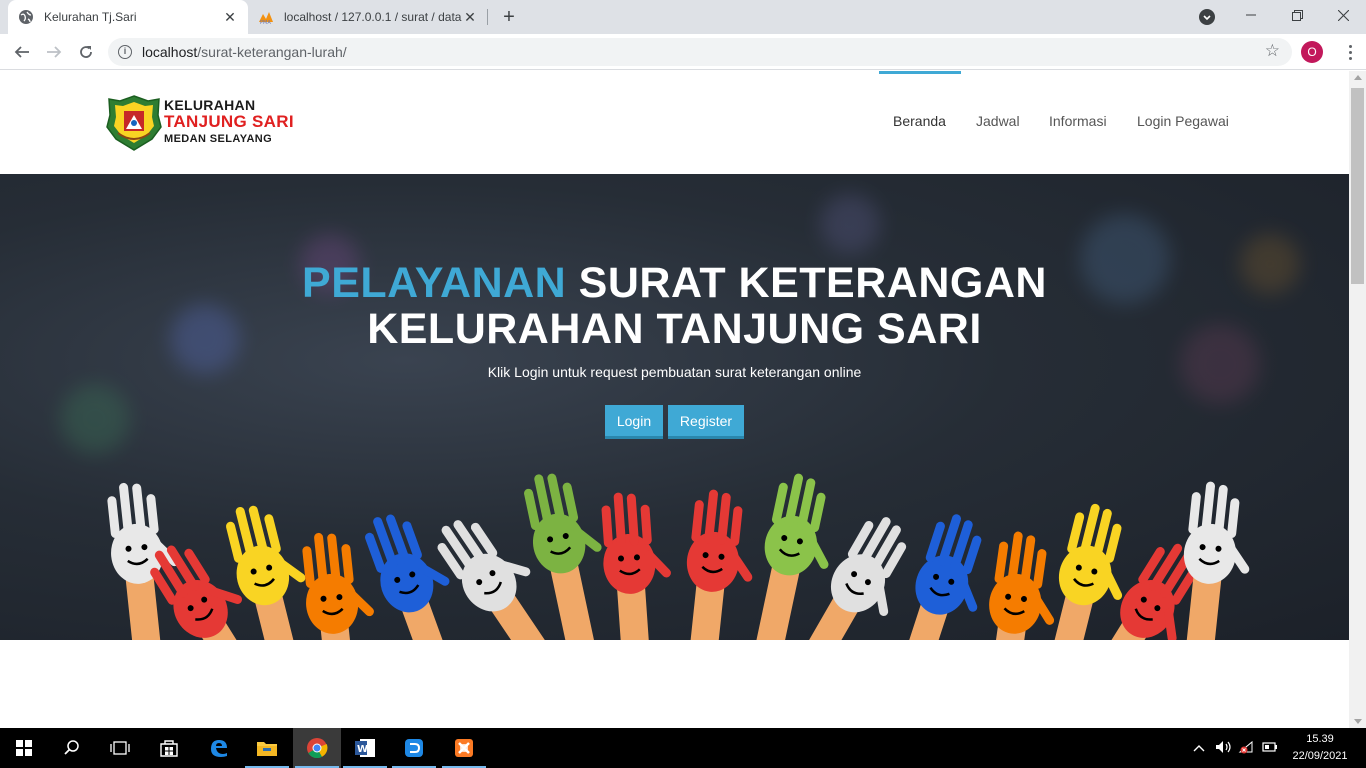  Describe the element at coordinates (72, 748) in the screenshot. I see `search-icon` at that location.